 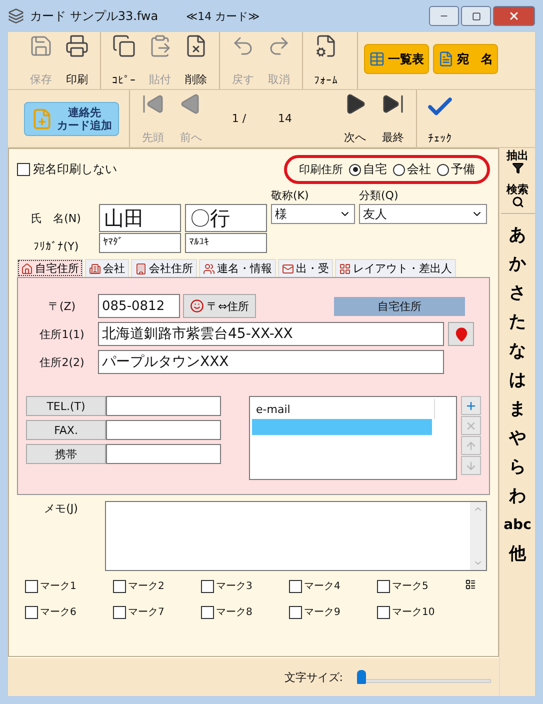 I want to click on next-button: 次へ, so click(x=355, y=118).